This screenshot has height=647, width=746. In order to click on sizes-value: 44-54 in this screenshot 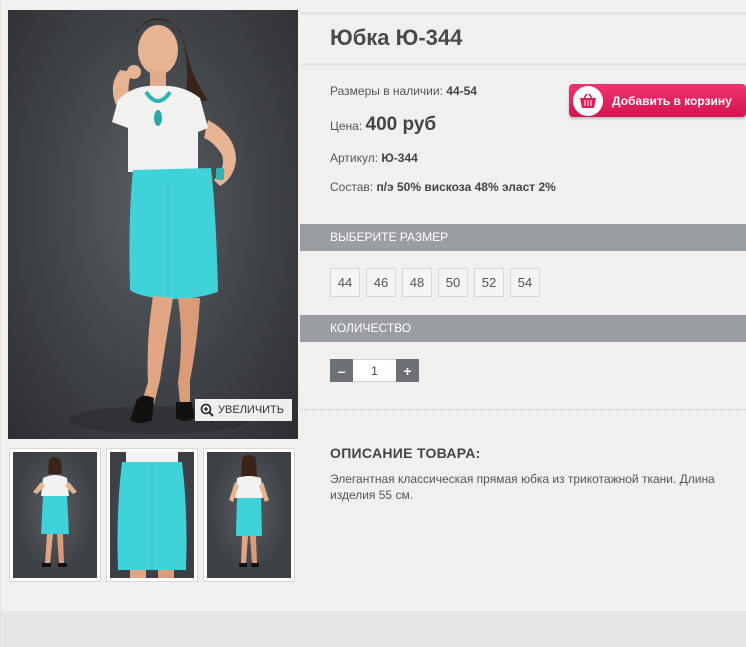, I will do `click(461, 91)`.